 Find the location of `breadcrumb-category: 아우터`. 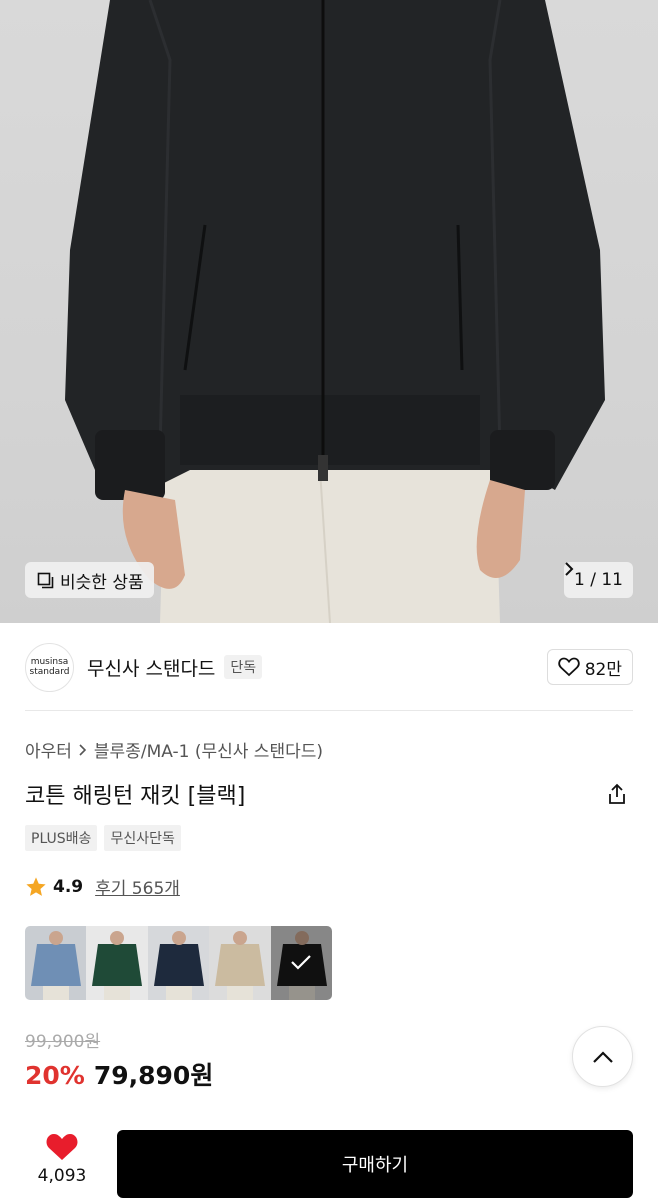

breadcrumb-category: 아우터 is located at coordinates (48, 749).